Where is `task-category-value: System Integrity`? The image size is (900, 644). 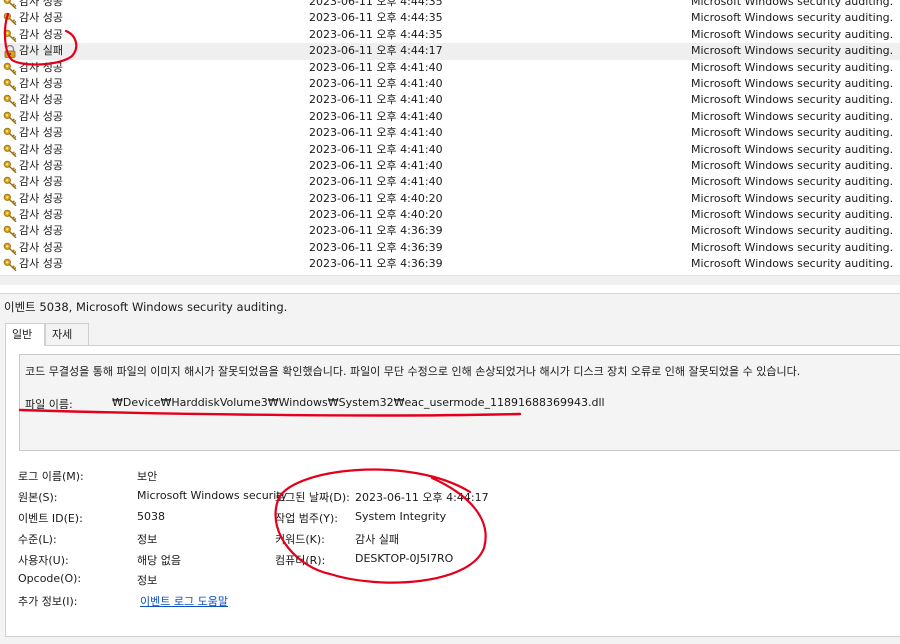 task-category-value: System Integrity is located at coordinates (401, 516).